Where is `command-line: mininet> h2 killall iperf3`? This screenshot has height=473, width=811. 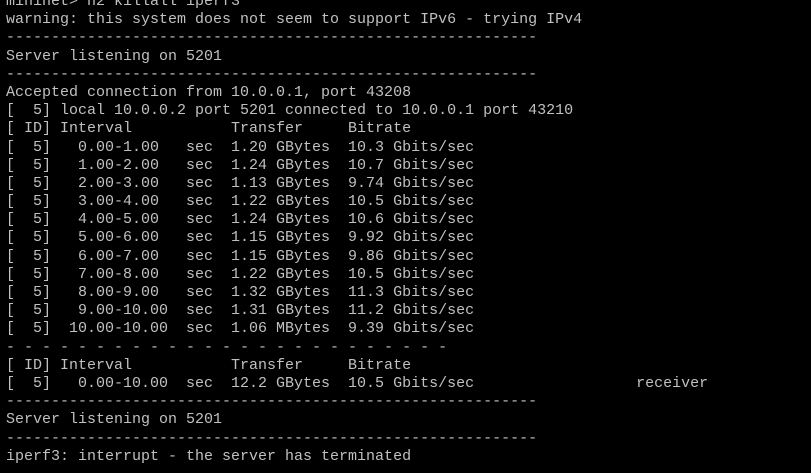 command-line: mininet> h2 killall iperf3 is located at coordinates (123, 5).